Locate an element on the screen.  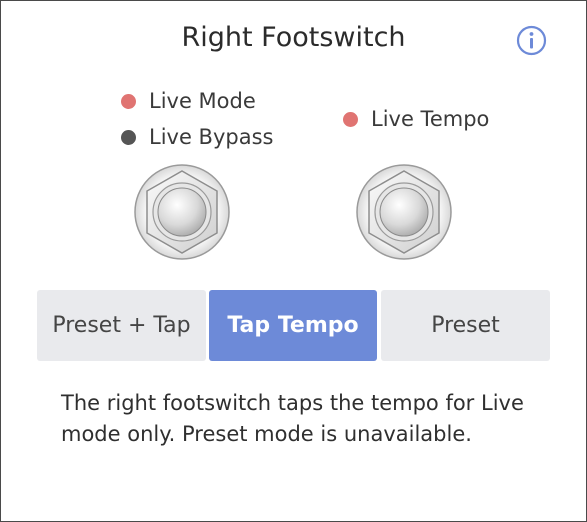
indicator-label: Live Mode is located at coordinates (202, 101).